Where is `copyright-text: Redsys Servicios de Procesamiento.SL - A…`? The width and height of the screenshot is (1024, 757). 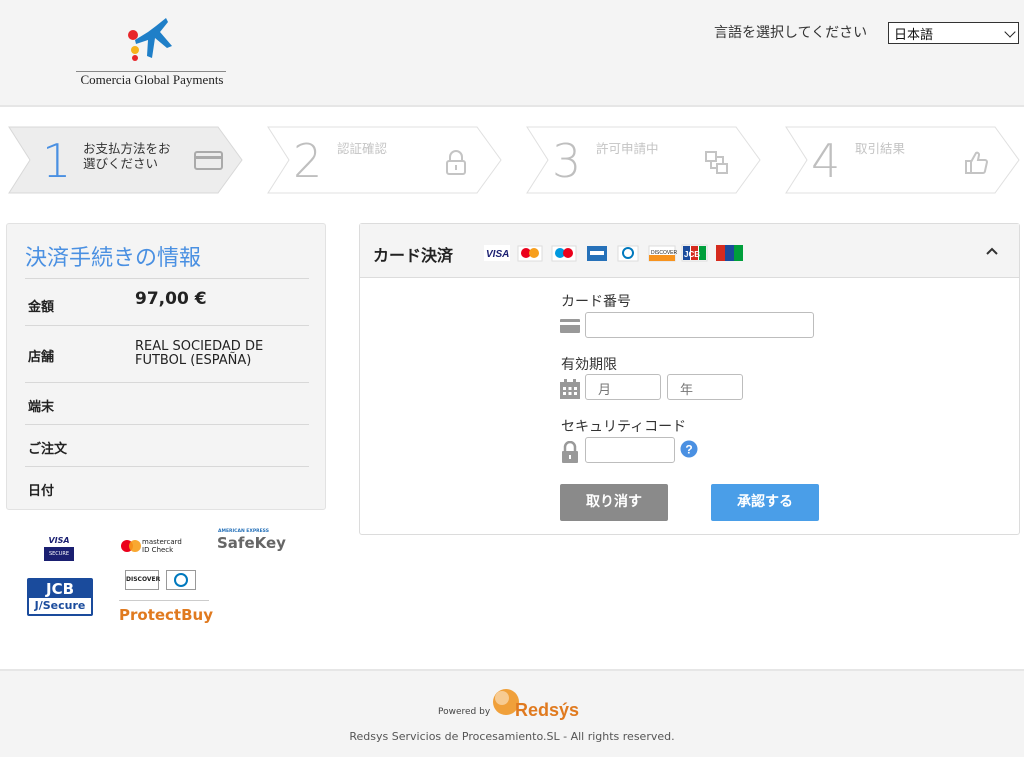
copyright-text: Redsys Servicios de Procesamiento.SL - A… is located at coordinates (512, 736).